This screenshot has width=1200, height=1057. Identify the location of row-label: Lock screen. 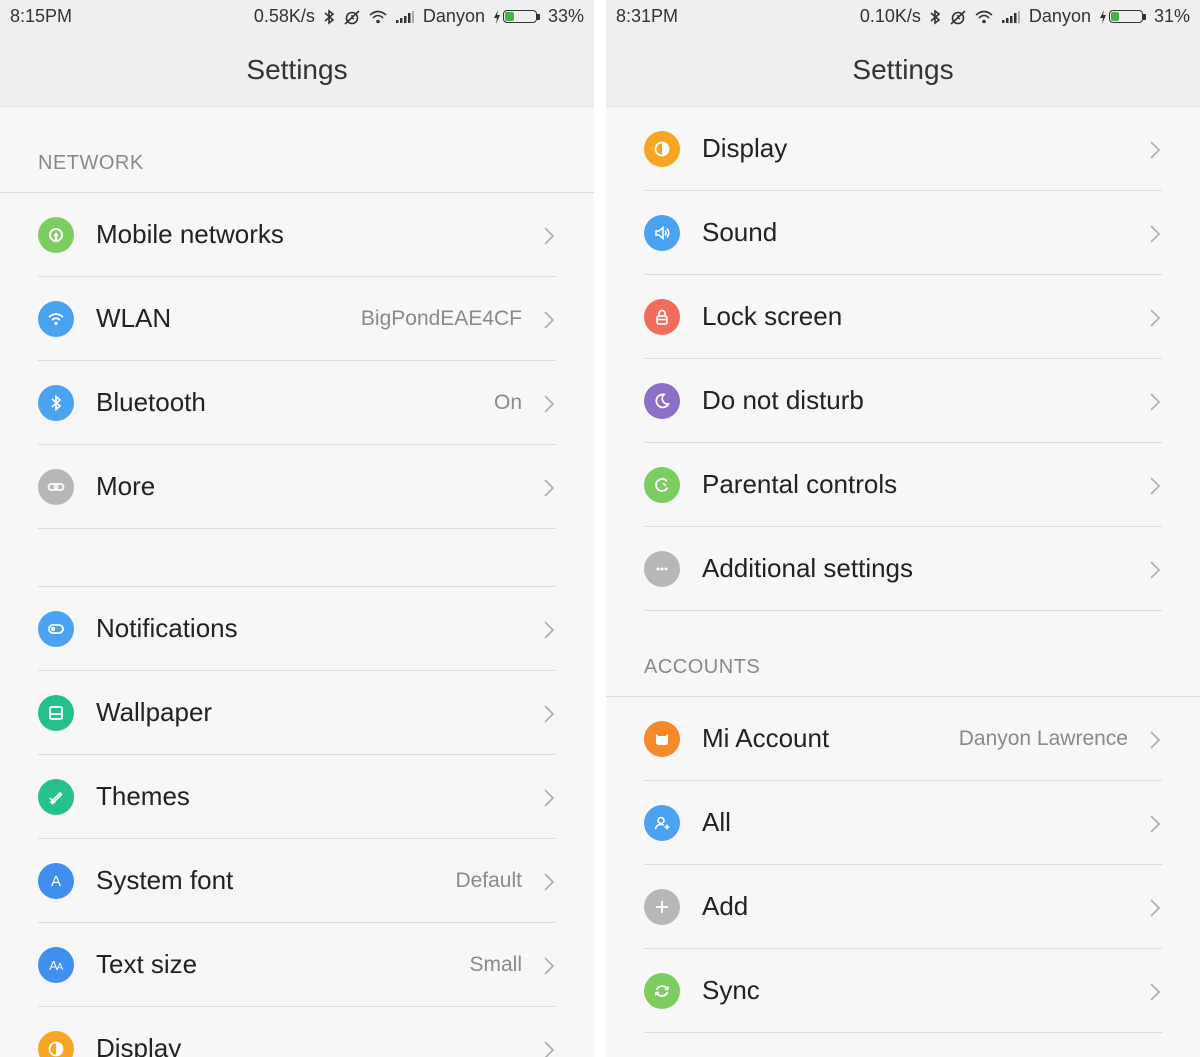
(772, 316).